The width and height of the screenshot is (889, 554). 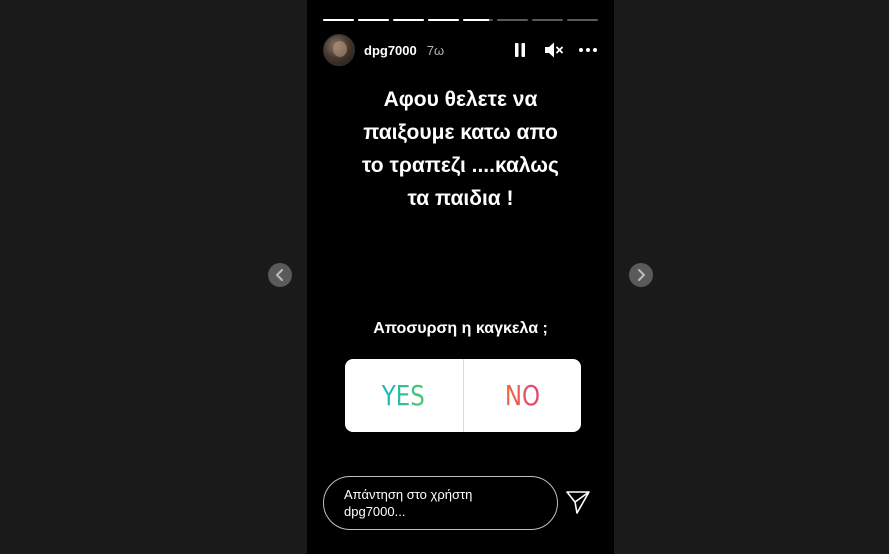 What do you see at coordinates (460, 165) in the screenshot?
I see `caption-line: το τραπεζι ....καλως` at bounding box center [460, 165].